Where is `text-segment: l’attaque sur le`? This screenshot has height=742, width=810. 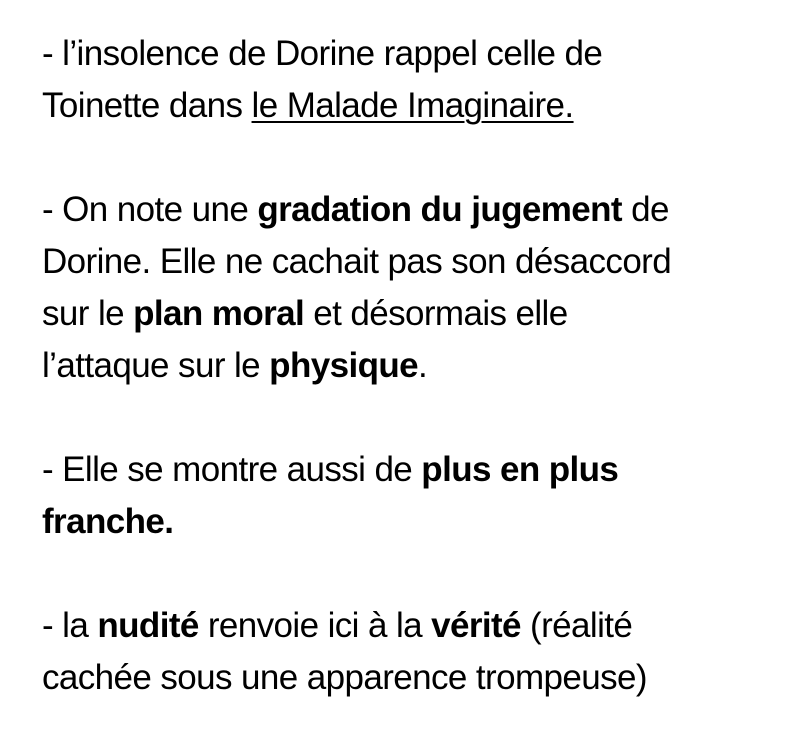 text-segment: l’attaque sur le is located at coordinates (156, 365).